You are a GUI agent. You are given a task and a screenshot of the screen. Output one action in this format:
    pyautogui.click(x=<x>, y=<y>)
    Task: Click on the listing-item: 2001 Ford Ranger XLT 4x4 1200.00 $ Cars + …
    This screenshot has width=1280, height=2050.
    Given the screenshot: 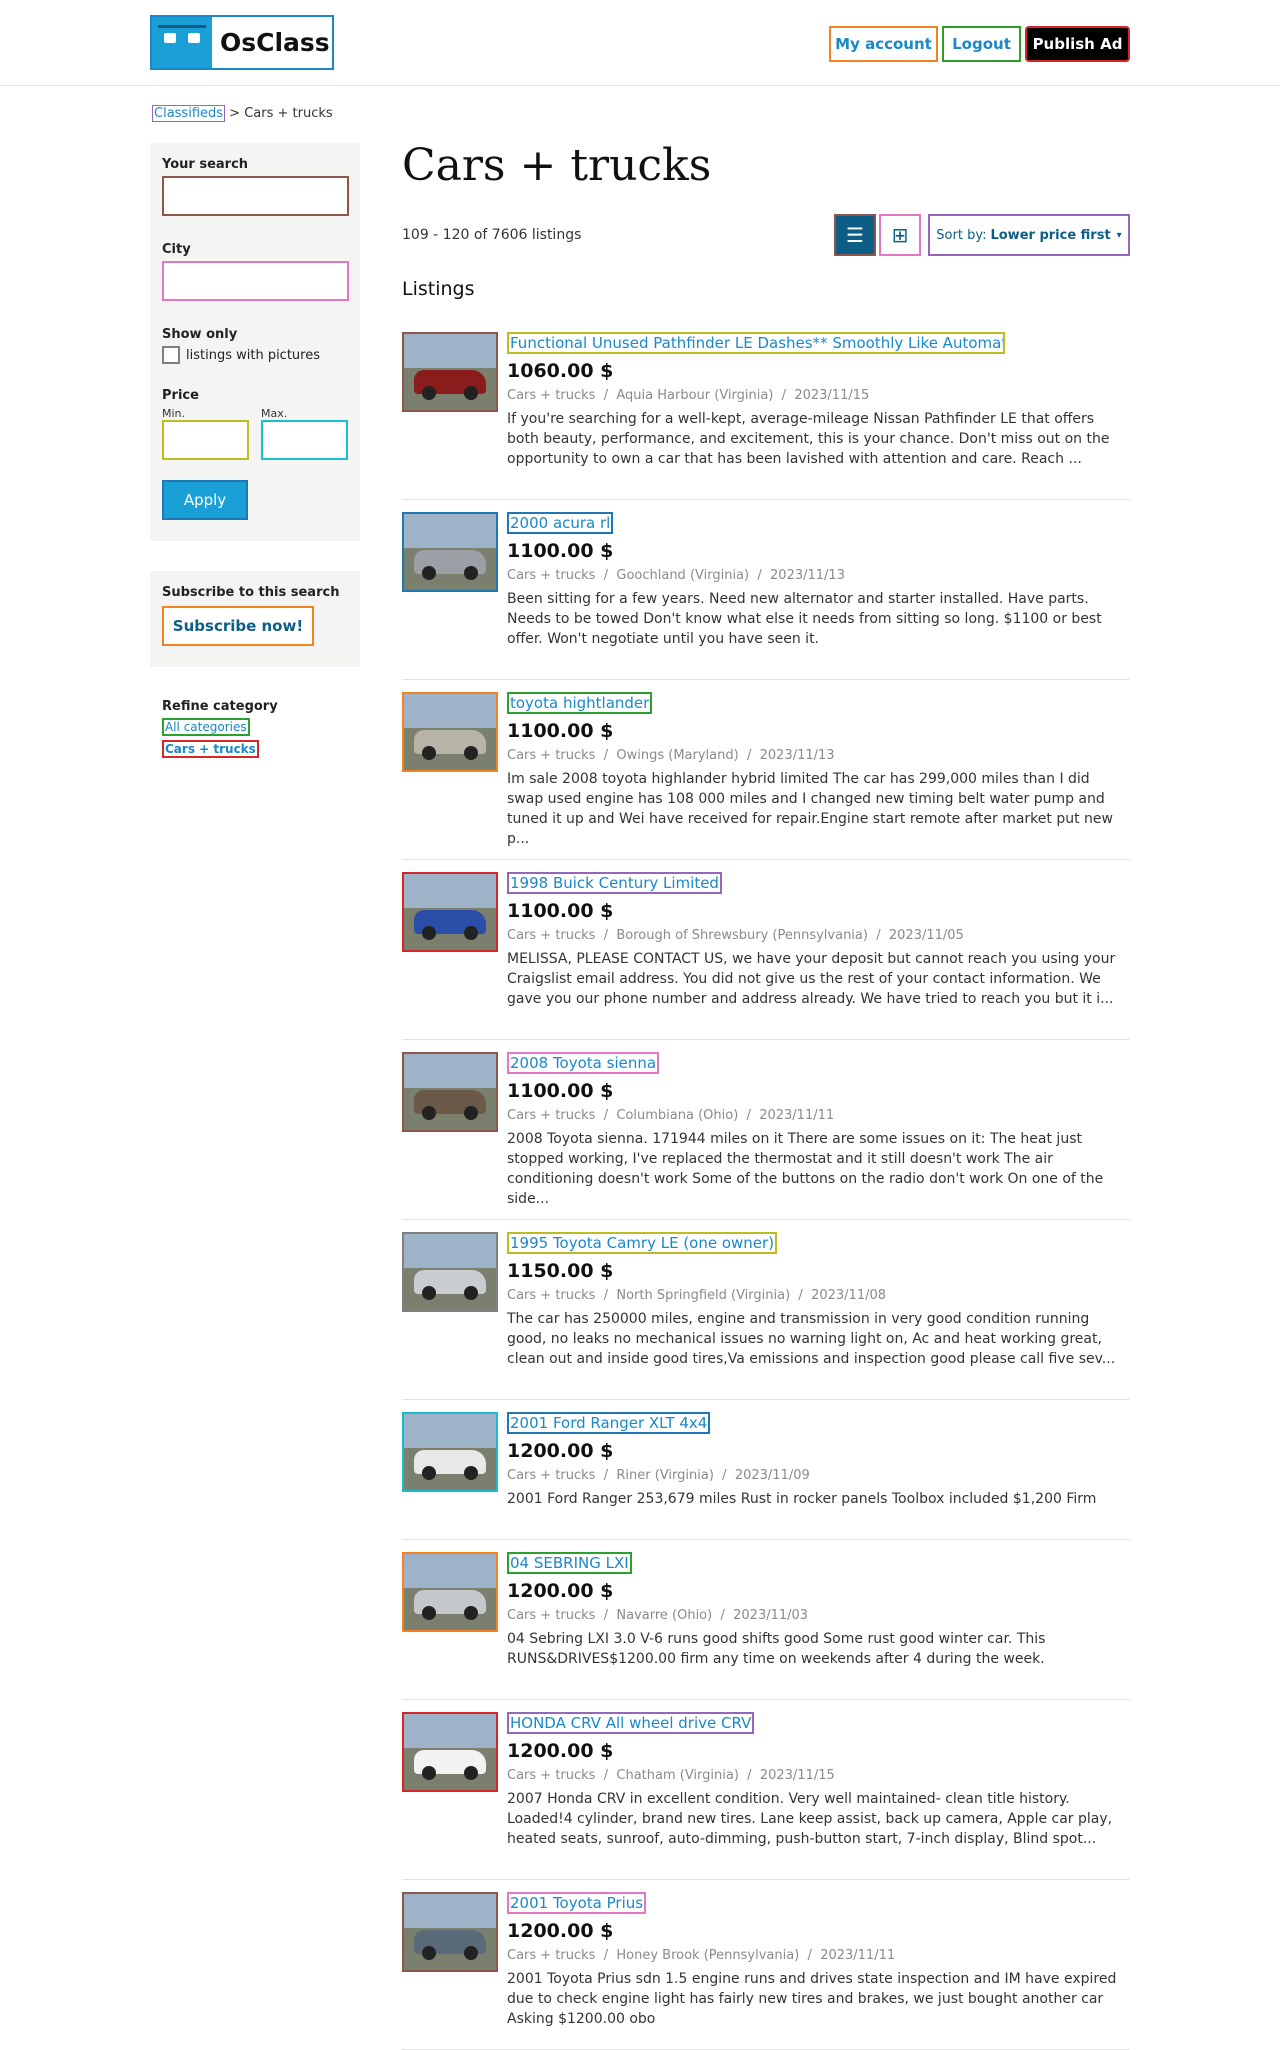 What is the action you would take?
    pyautogui.click(x=766, y=1470)
    